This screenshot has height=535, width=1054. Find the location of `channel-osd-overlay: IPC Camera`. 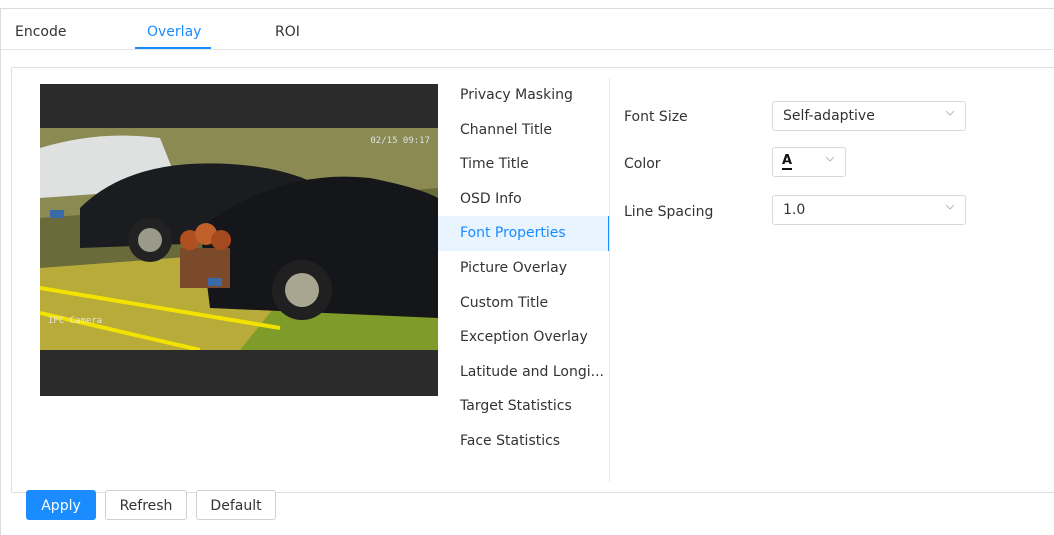

channel-osd-overlay: IPC Camera is located at coordinates (75, 321).